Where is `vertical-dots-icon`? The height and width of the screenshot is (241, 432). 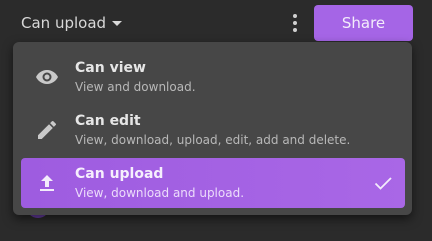
vertical-dots-icon is located at coordinates (295, 23).